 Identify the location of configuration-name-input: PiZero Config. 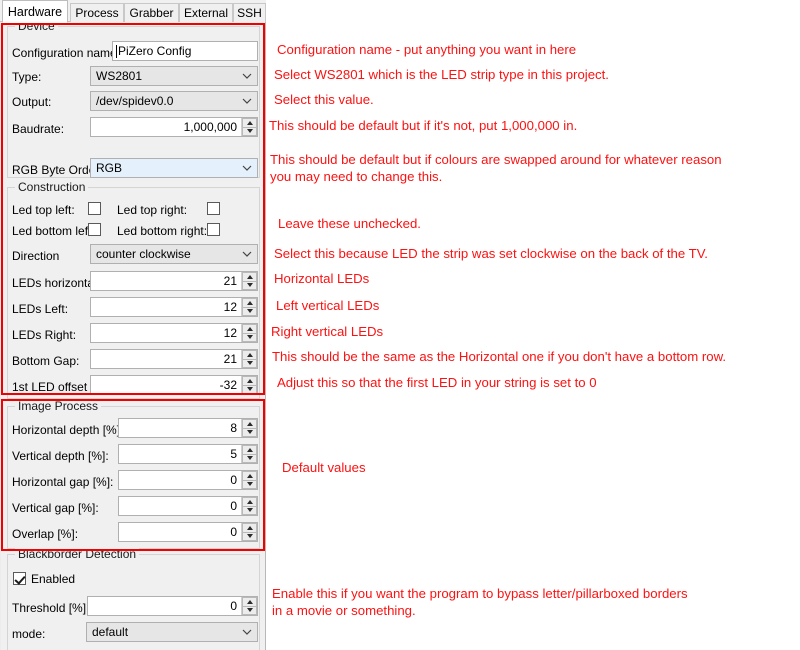
(185, 51).